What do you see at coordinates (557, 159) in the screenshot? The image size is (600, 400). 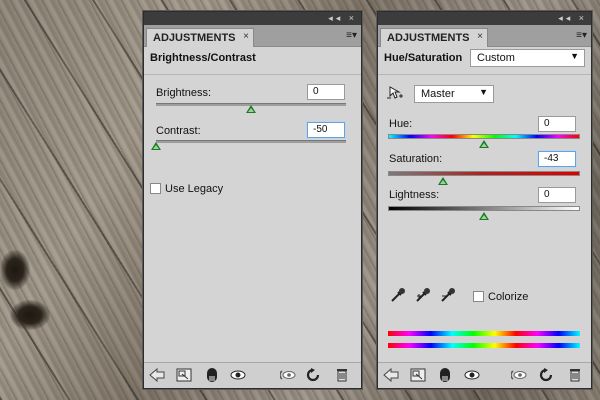 I see `saturation-input: -43` at bounding box center [557, 159].